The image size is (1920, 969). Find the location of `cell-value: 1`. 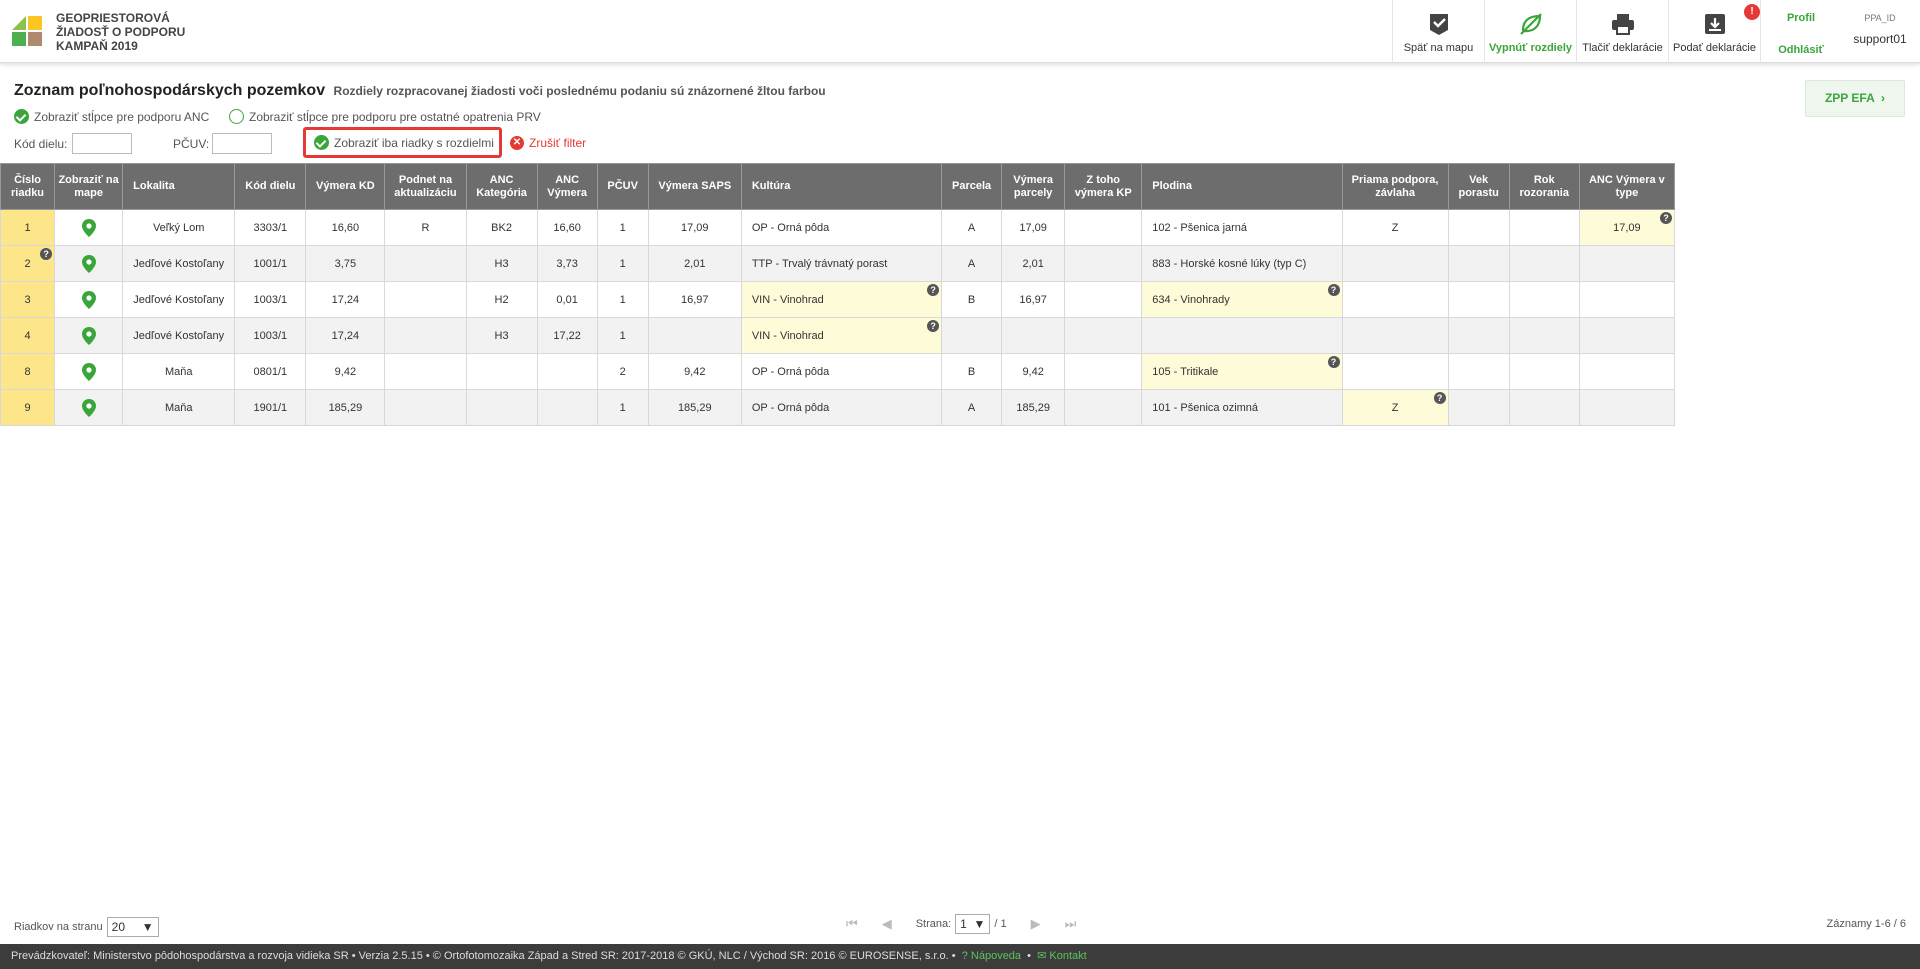

cell-value: 1 is located at coordinates (622, 227).